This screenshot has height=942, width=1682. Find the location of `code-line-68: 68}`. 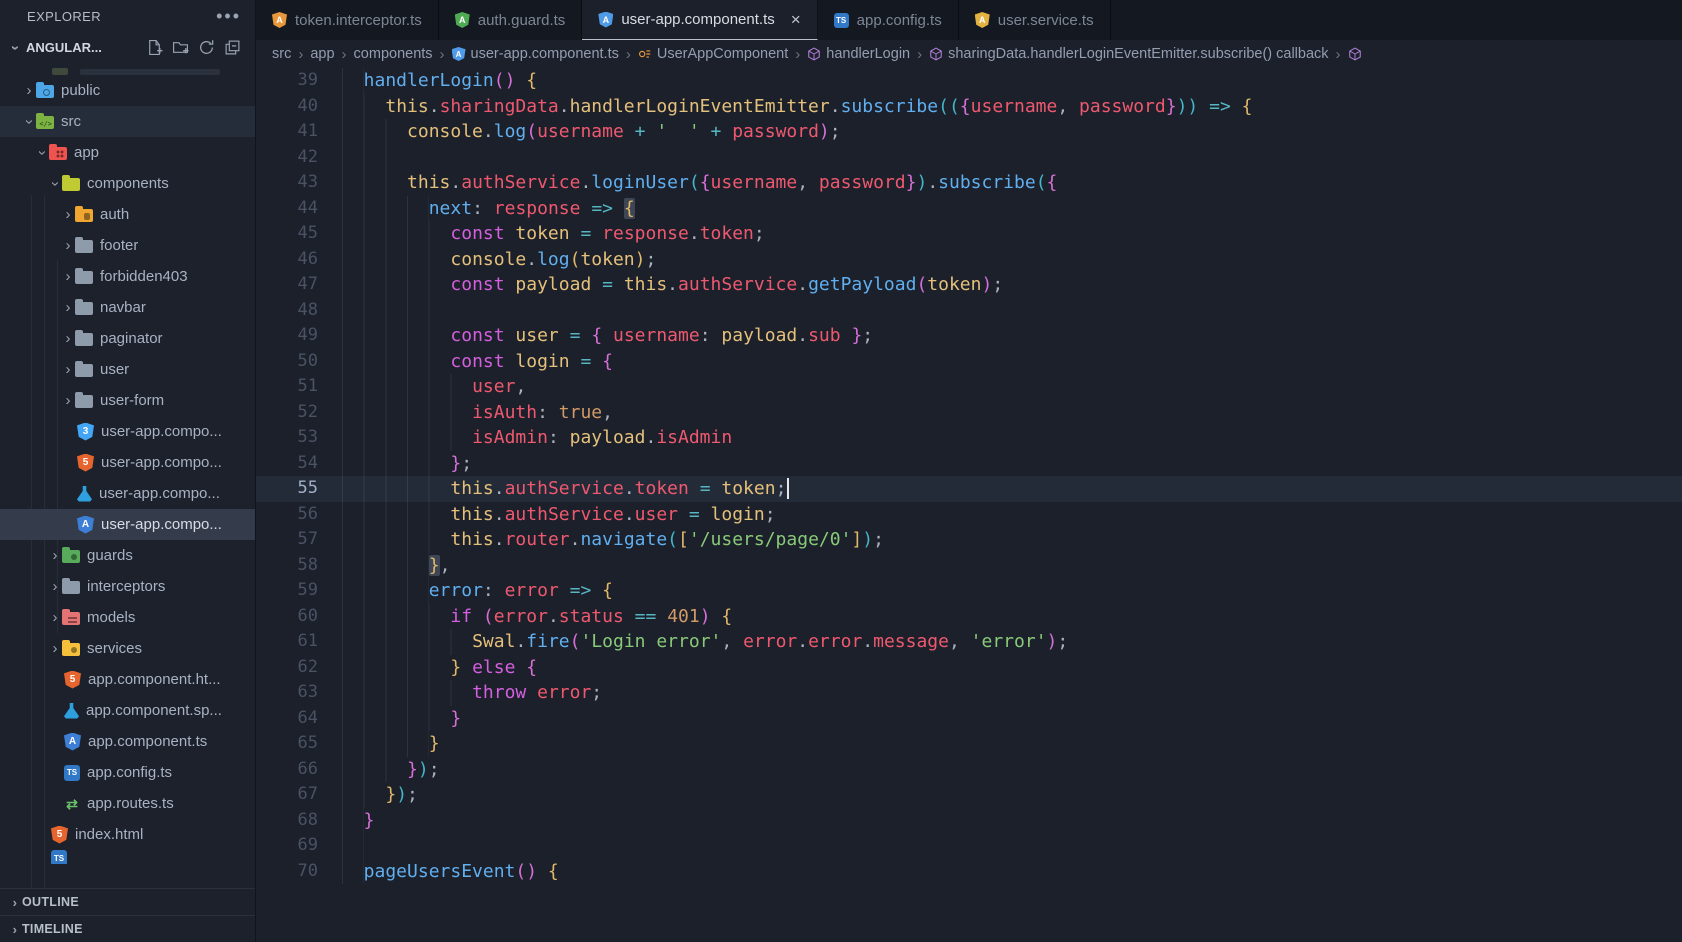

code-line-68: 68} is located at coordinates (969, 820).